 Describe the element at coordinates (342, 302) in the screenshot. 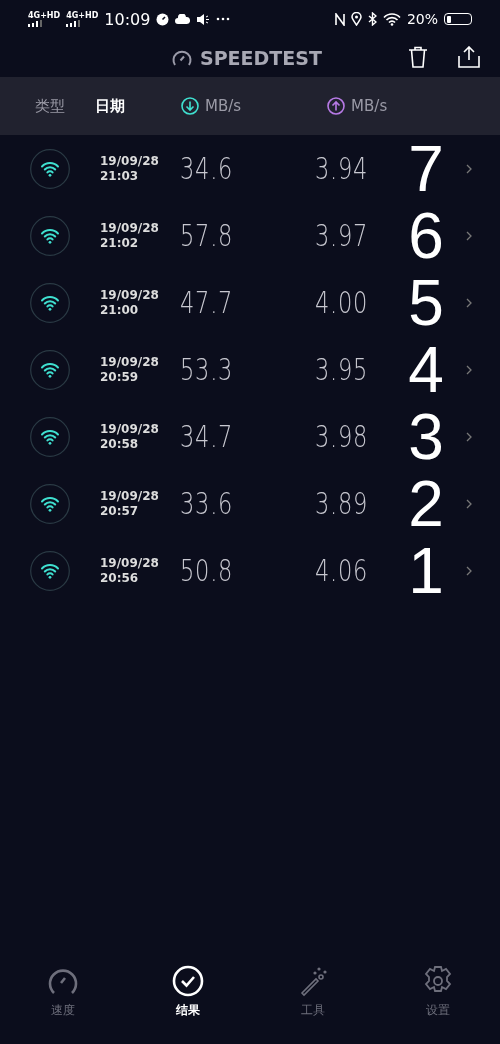

I see `upload-speed: 4.00` at that location.